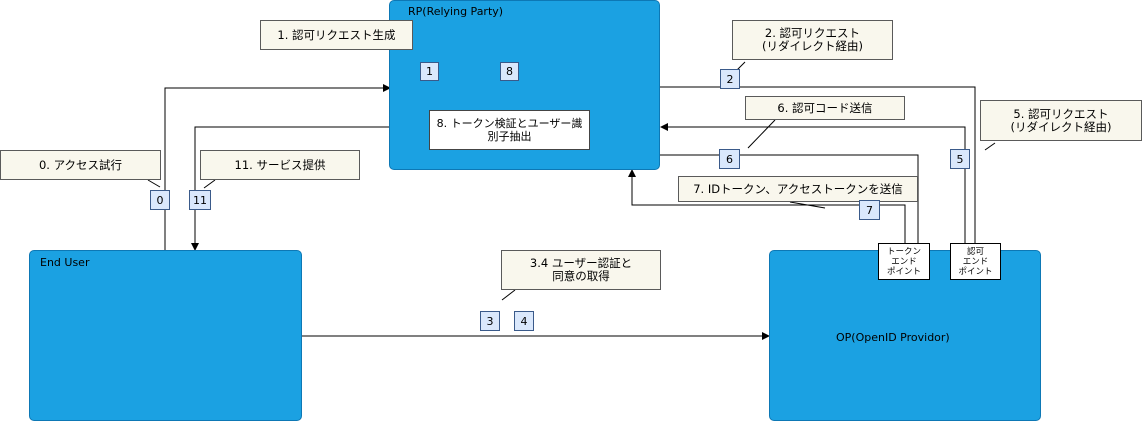  Describe the element at coordinates (975, 261) in the screenshot. I see `auth-endpoint: 認可 エンド ポイント` at that location.